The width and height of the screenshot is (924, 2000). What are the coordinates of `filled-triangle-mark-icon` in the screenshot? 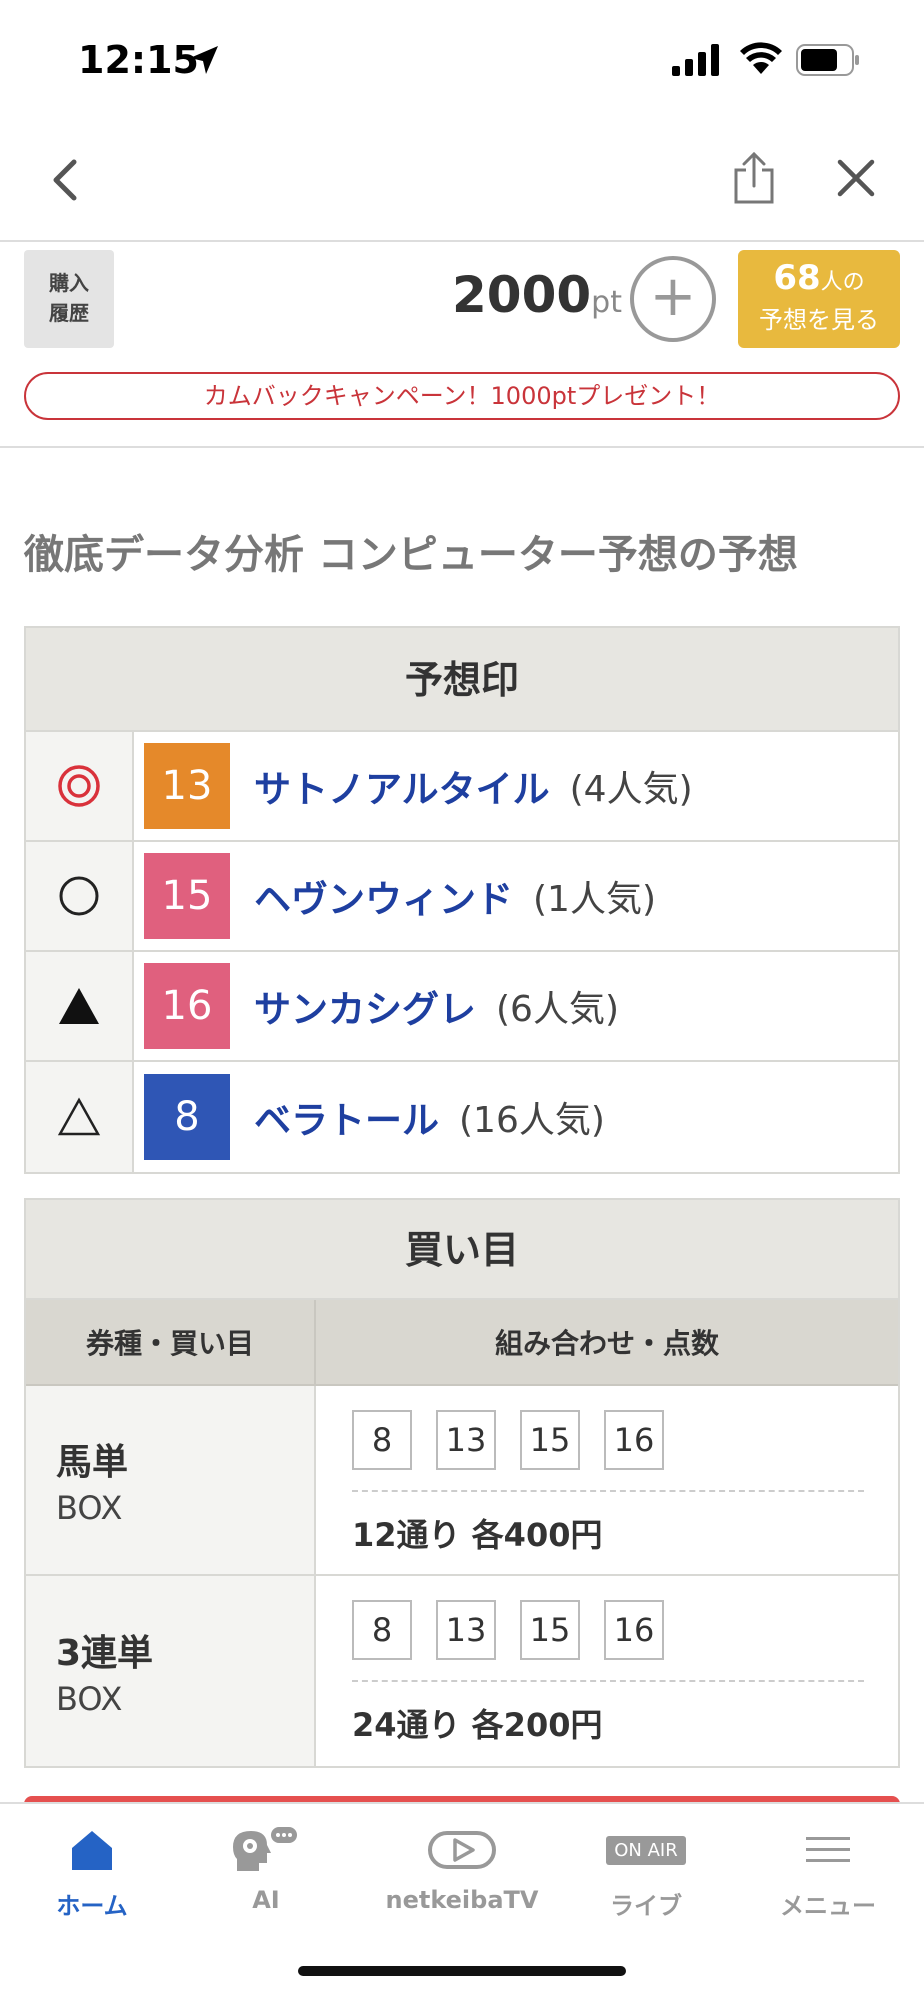 It's located at (79, 1006).